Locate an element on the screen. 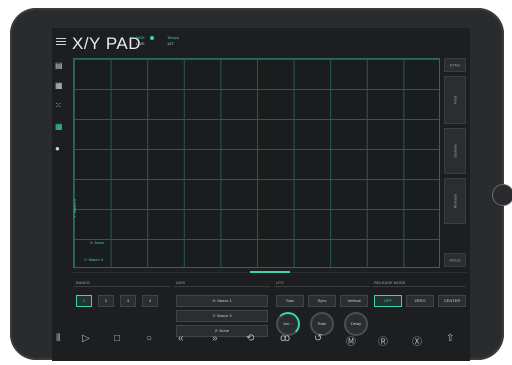 The width and height of the screenshot is (512, 365). axis-x-button: X: Macro 1 is located at coordinates (222, 301).